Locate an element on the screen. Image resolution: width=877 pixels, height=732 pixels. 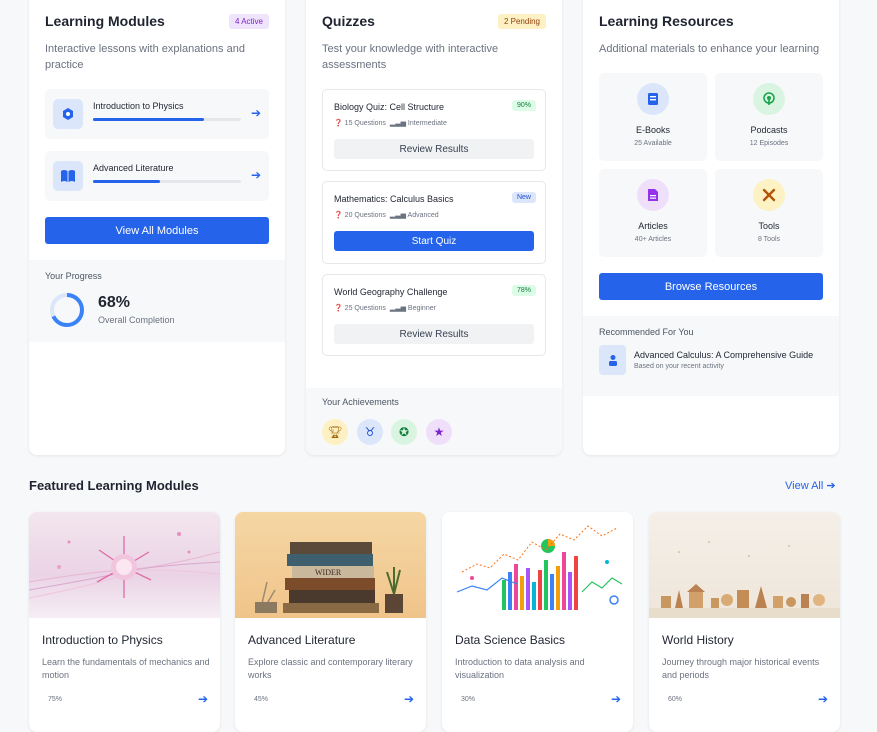
module-row-physics: Introduction to Physics ➔ is located at coordinates (157, 114).